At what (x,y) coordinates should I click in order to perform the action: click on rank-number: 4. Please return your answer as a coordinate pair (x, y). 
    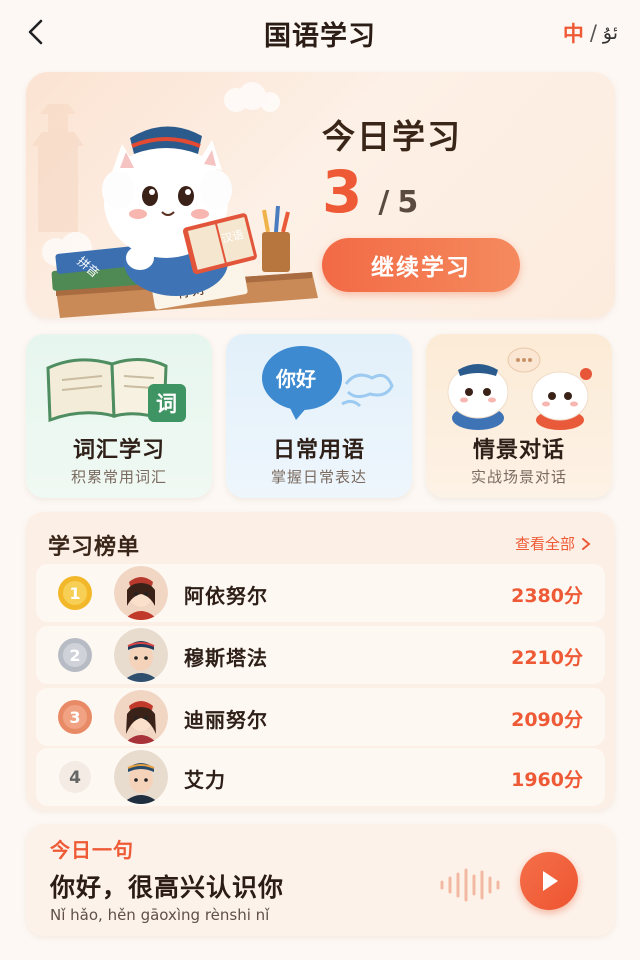
    Looking at the image, I should click on (75, 778).